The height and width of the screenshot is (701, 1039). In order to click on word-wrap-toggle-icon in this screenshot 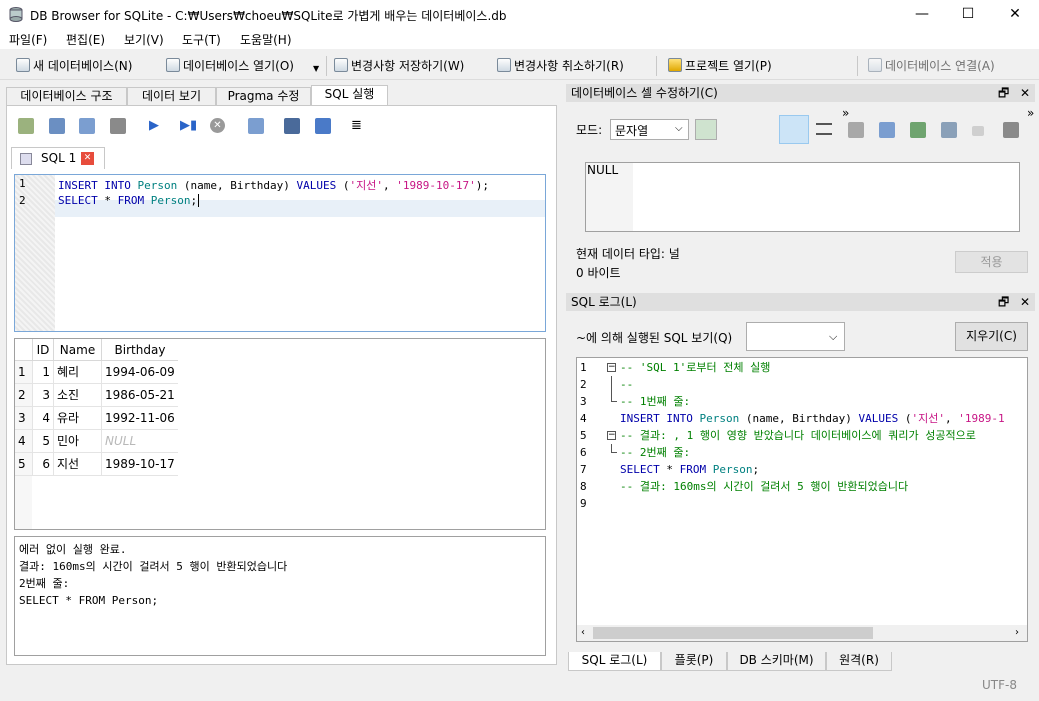, I will do `click(794, 129)`.